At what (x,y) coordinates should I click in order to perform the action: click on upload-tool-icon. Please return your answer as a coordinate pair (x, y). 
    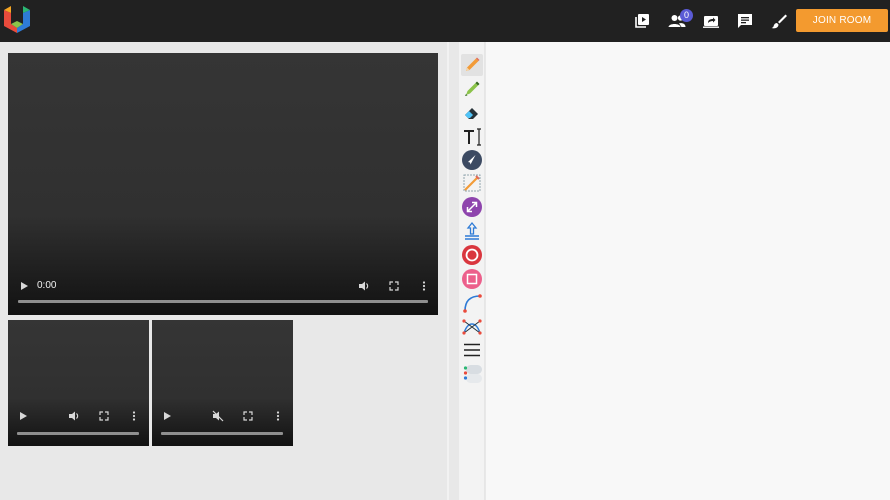
    Looking at the image, I should click on (472, 231).